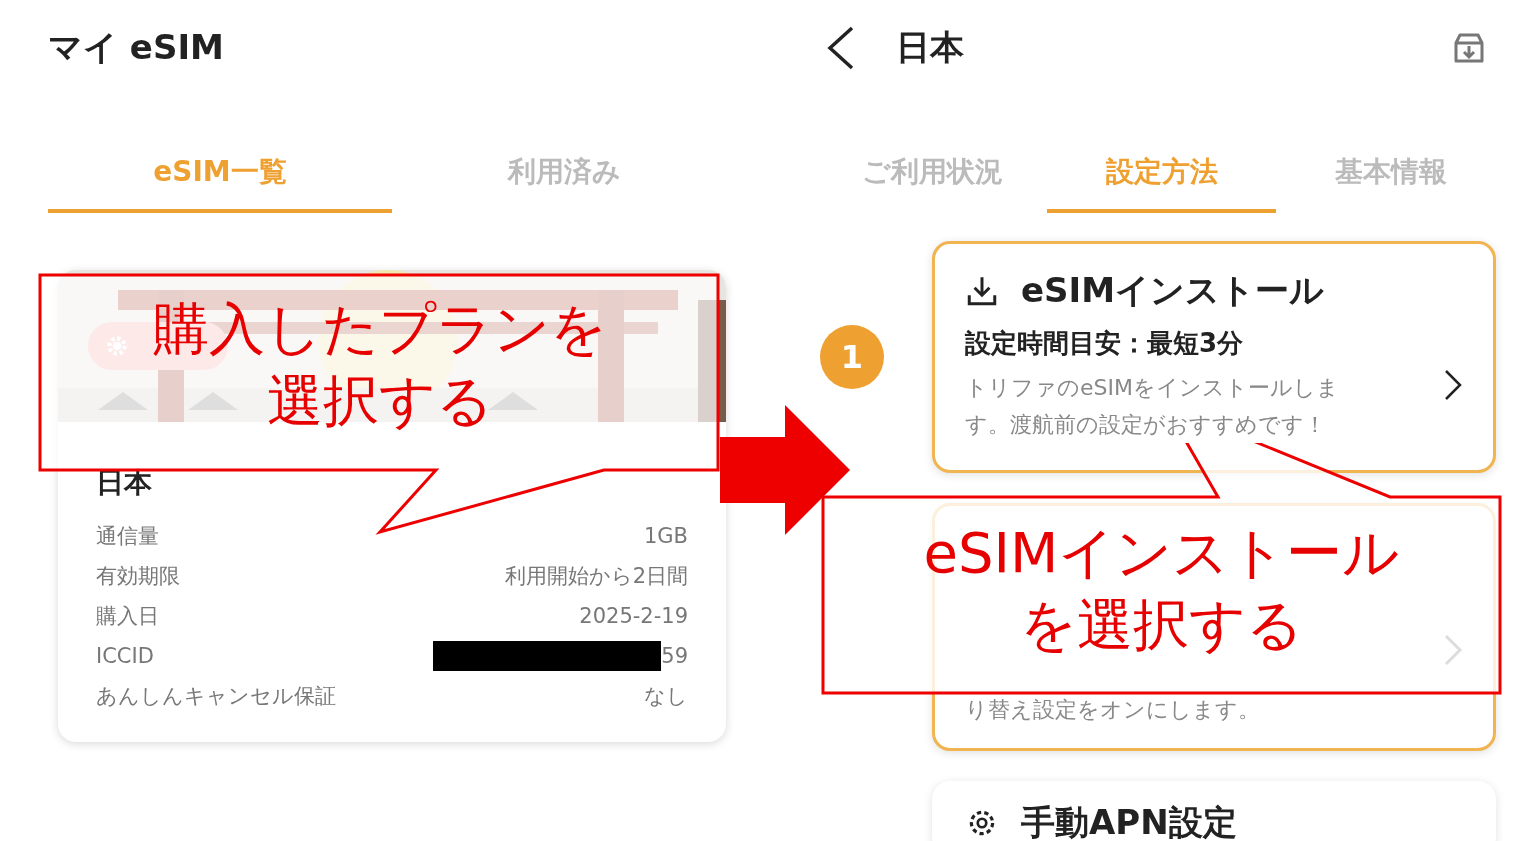 This screenshot has height=841, width=1536. What do you see at coordinates (138, 576) in the screenshot?
I see `detail-label: 有効期限` at bounding box center [138, 576].